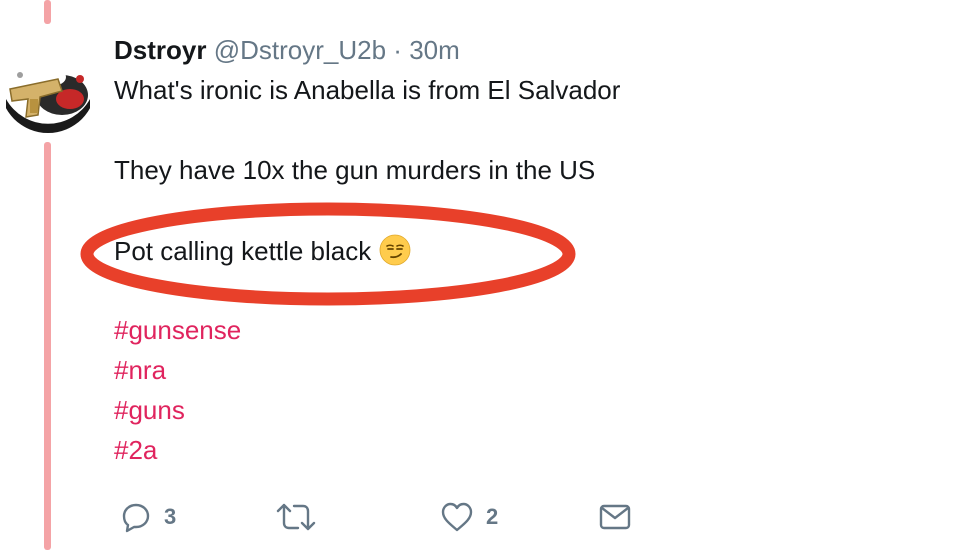 Image resolution: width=953 pixels, height=550 pixels. Describe the element at coordinates (47, 346) in the screenshot. I see `thread-line-bottom` at that location.